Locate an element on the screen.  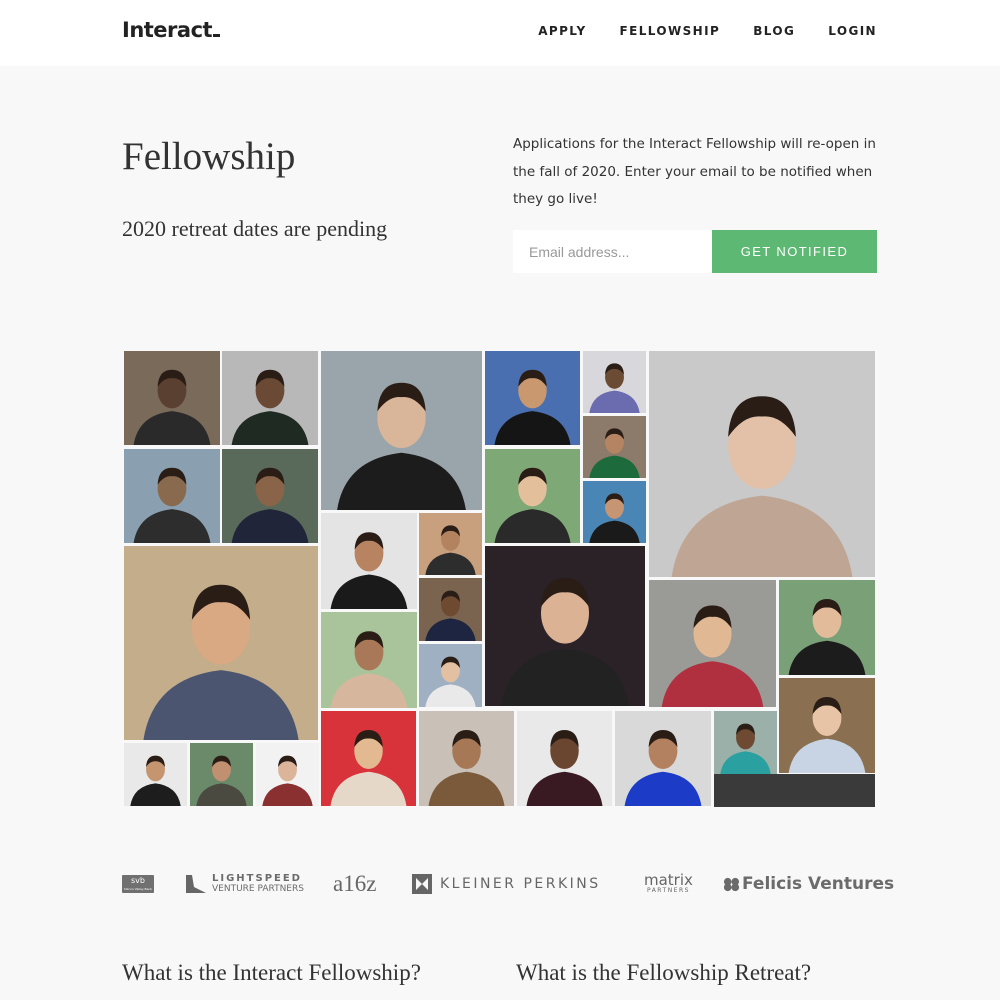
kleiner-perkins-logo: KLEINER PERKINS is located at coordinates (506, 884).